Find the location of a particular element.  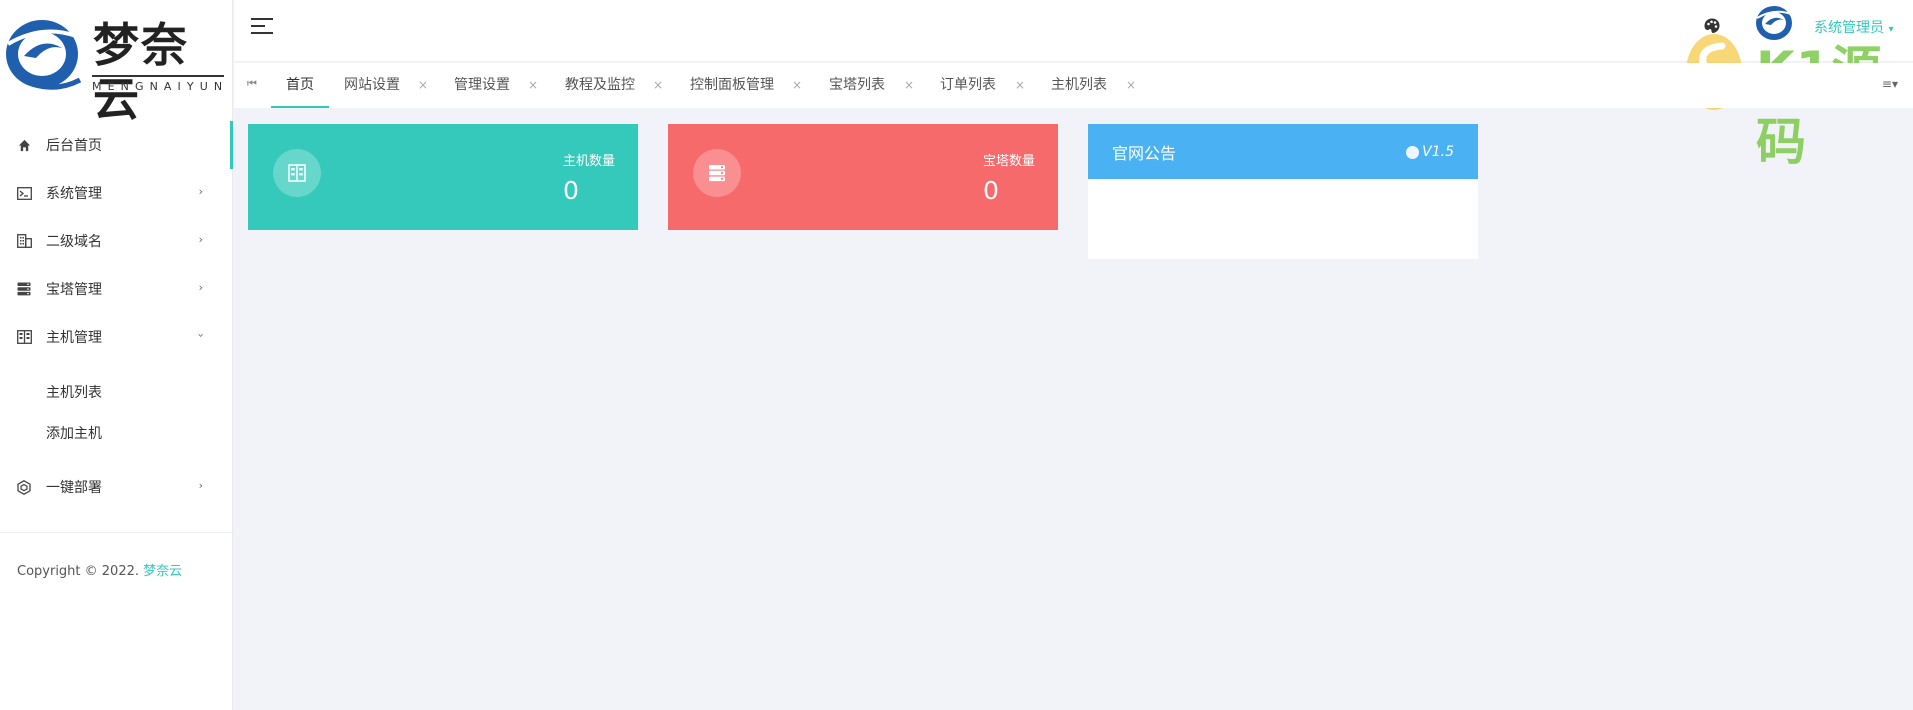

tabs-menu-icon: ≡▾ is located at coordinates (1890, 84).